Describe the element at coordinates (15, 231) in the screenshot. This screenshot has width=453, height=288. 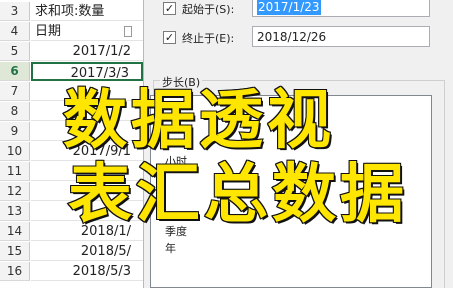
I see `row-header: 14` at that location.